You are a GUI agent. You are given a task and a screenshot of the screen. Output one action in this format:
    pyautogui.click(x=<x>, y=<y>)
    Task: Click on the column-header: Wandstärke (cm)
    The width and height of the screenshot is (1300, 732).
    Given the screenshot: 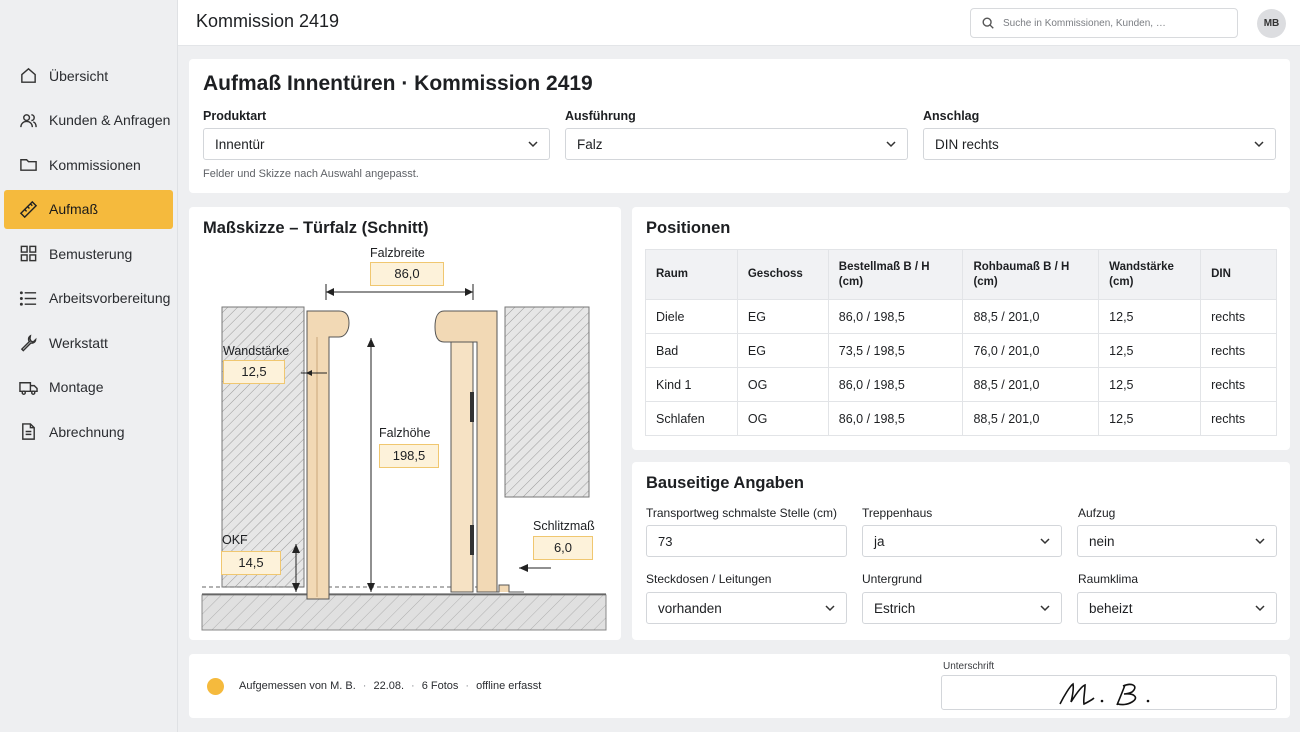 What is the action you would take?
    pyautogui.click(x=1150, y=274)
    